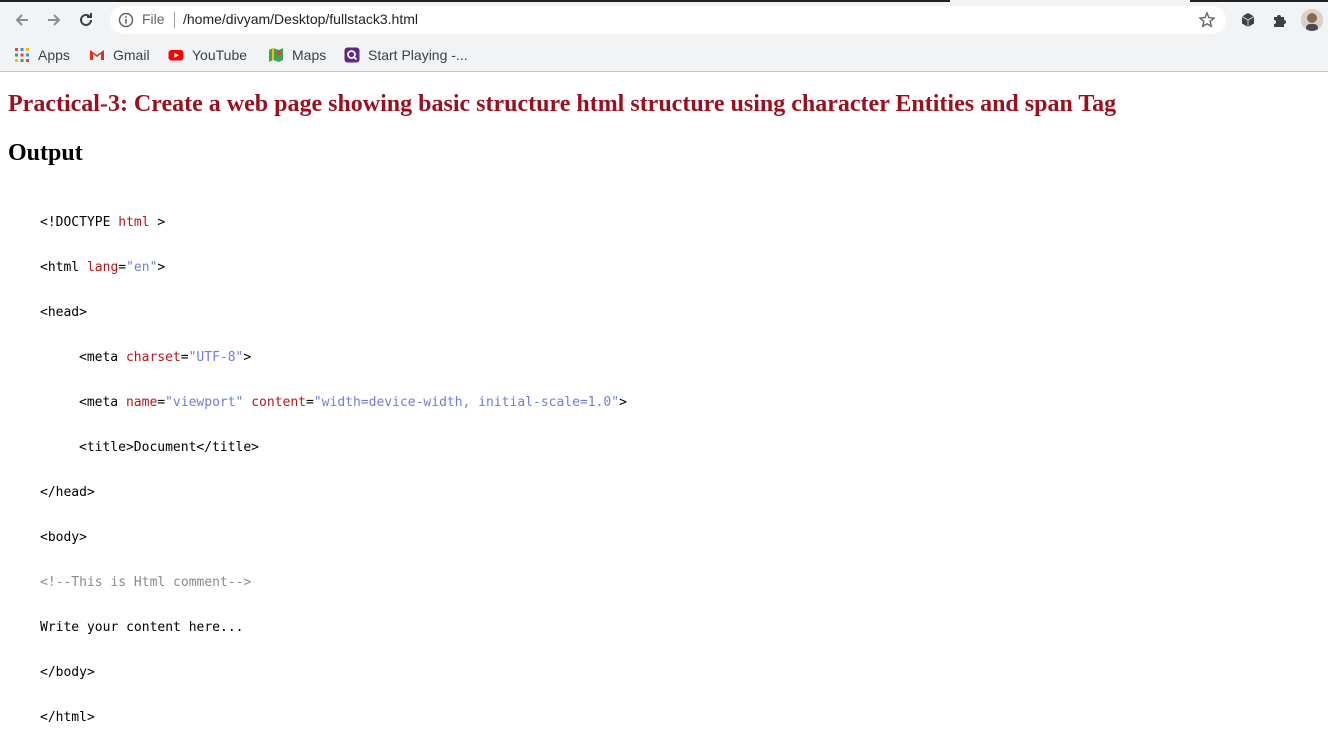 This screenshot has height=755, width=1328. What do you see at coordinates (22, 55) in the screenshot?
I see `apps-grid-icon` at bounding box center [22, 55].